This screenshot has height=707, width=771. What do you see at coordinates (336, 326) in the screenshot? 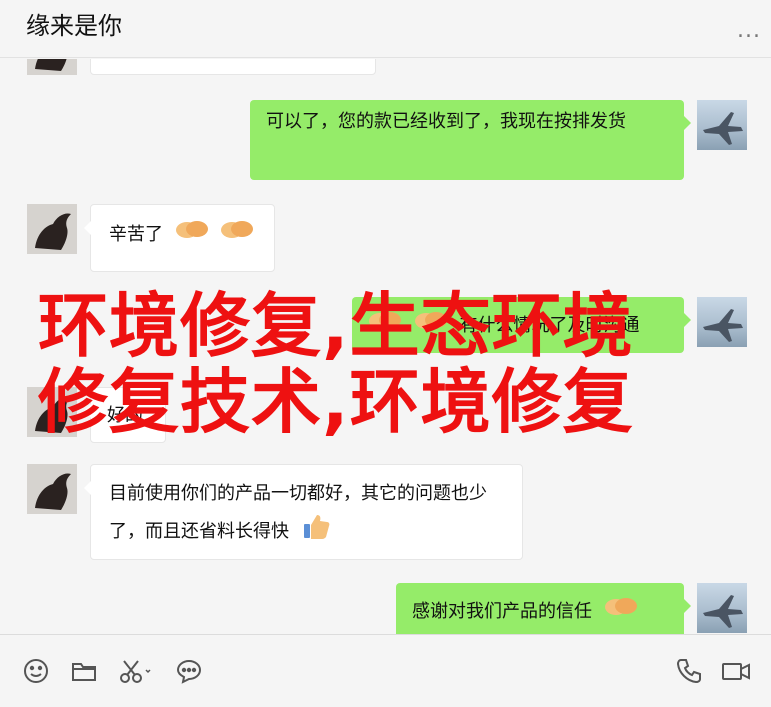
I see `overlay-headline-line1: 环境修复,生态环境` at bounding box center [336, 326].